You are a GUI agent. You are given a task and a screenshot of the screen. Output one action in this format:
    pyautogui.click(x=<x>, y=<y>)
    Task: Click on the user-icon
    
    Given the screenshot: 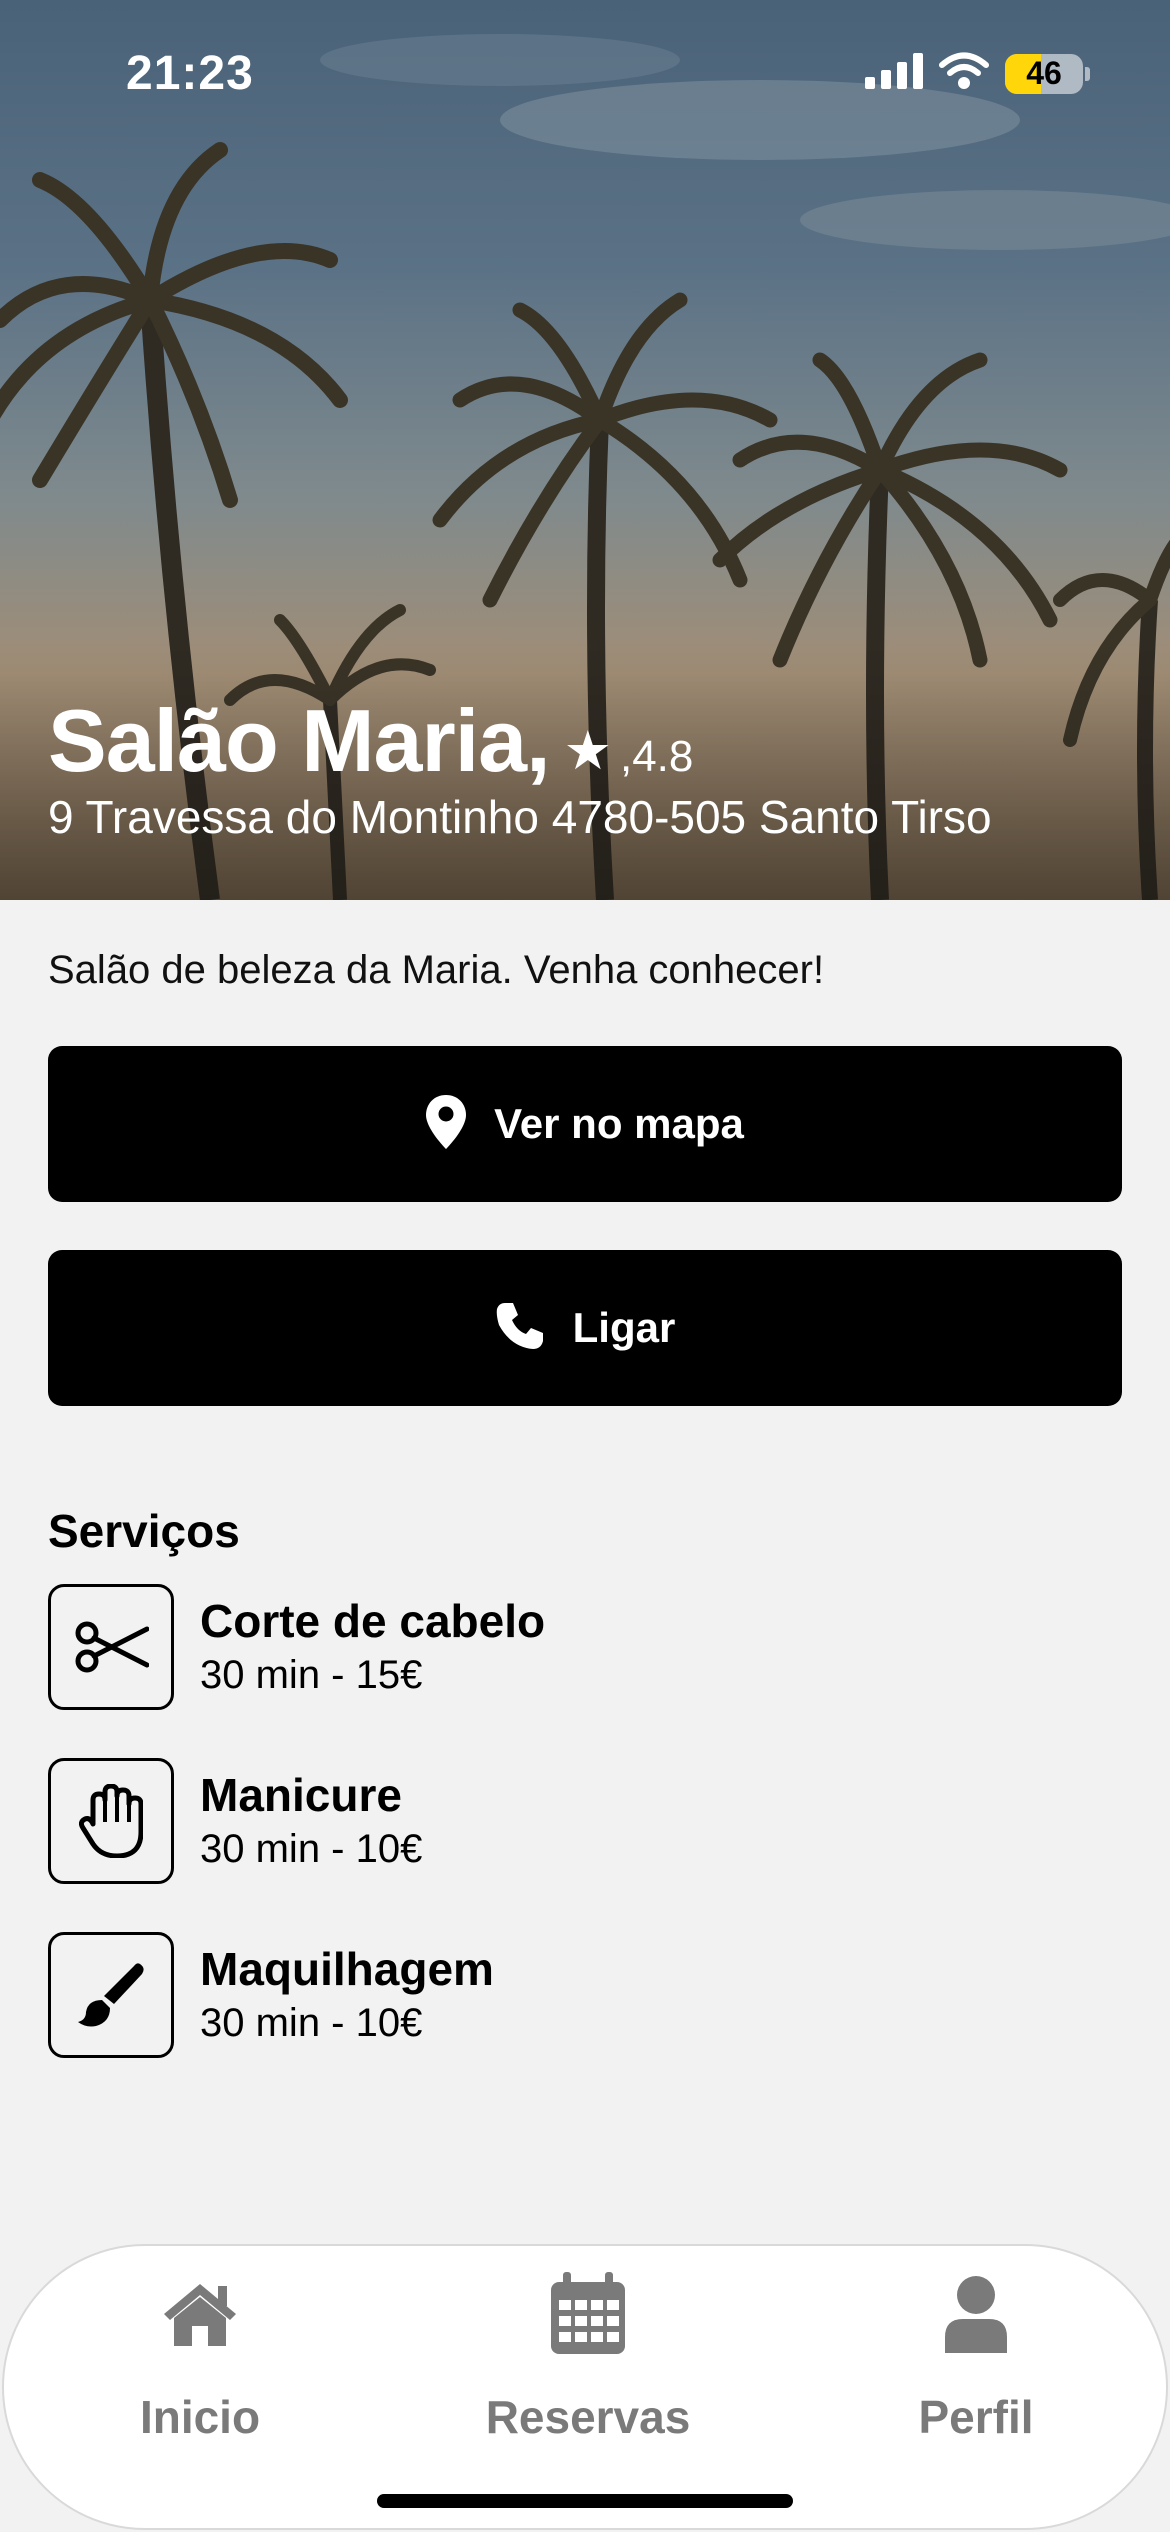 What is the action you would take?
    pyautogui.click(x=976, y=2314)
    